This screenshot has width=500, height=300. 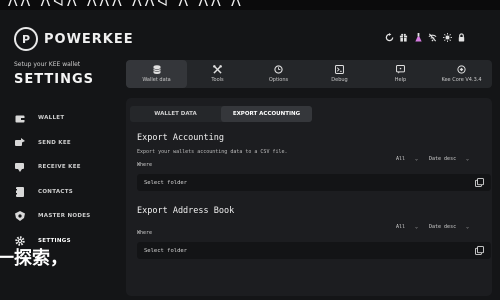 What do you see at coordinates (54, 79) in the screenshot?
I see `page-title: SETTINGS` at bounding box center [54, 79].